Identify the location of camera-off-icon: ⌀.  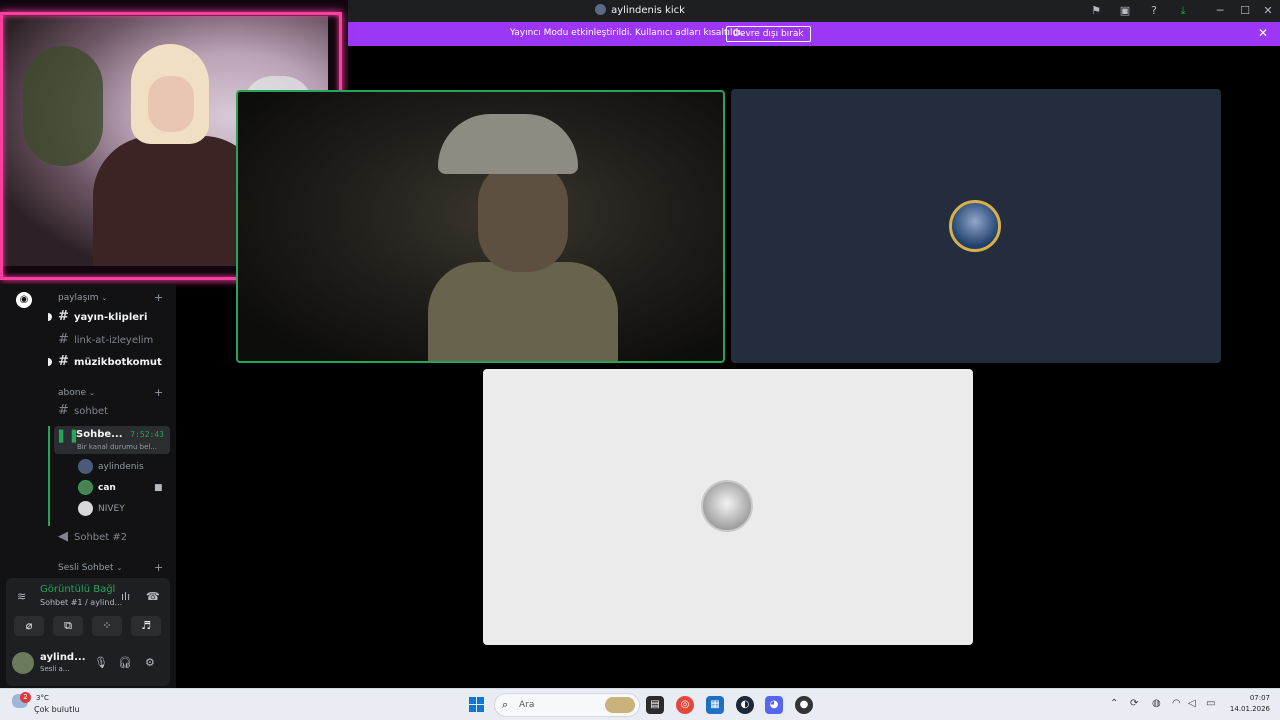
(29, 625).